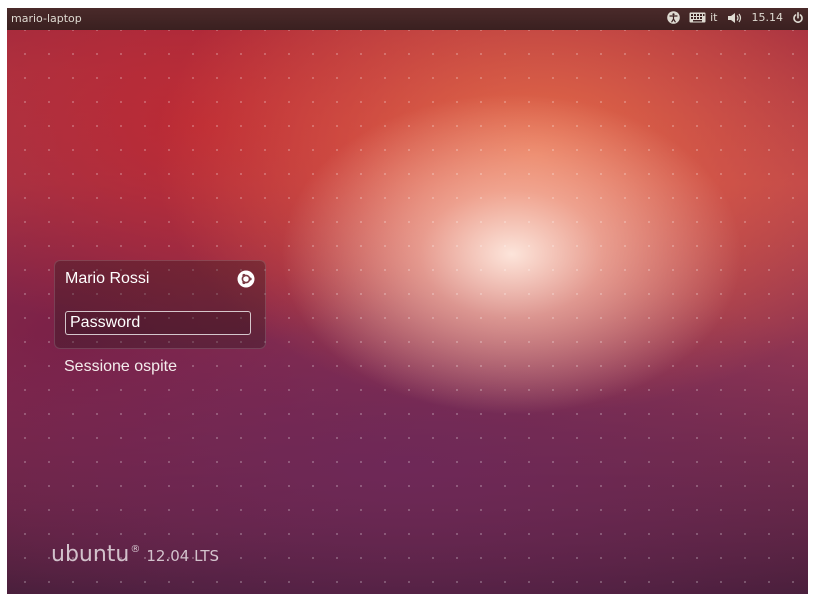 The image size is (814, 601). Describe the element at coordinates (735, 18) in the screenshot. I see `speaker-icon` at that location.